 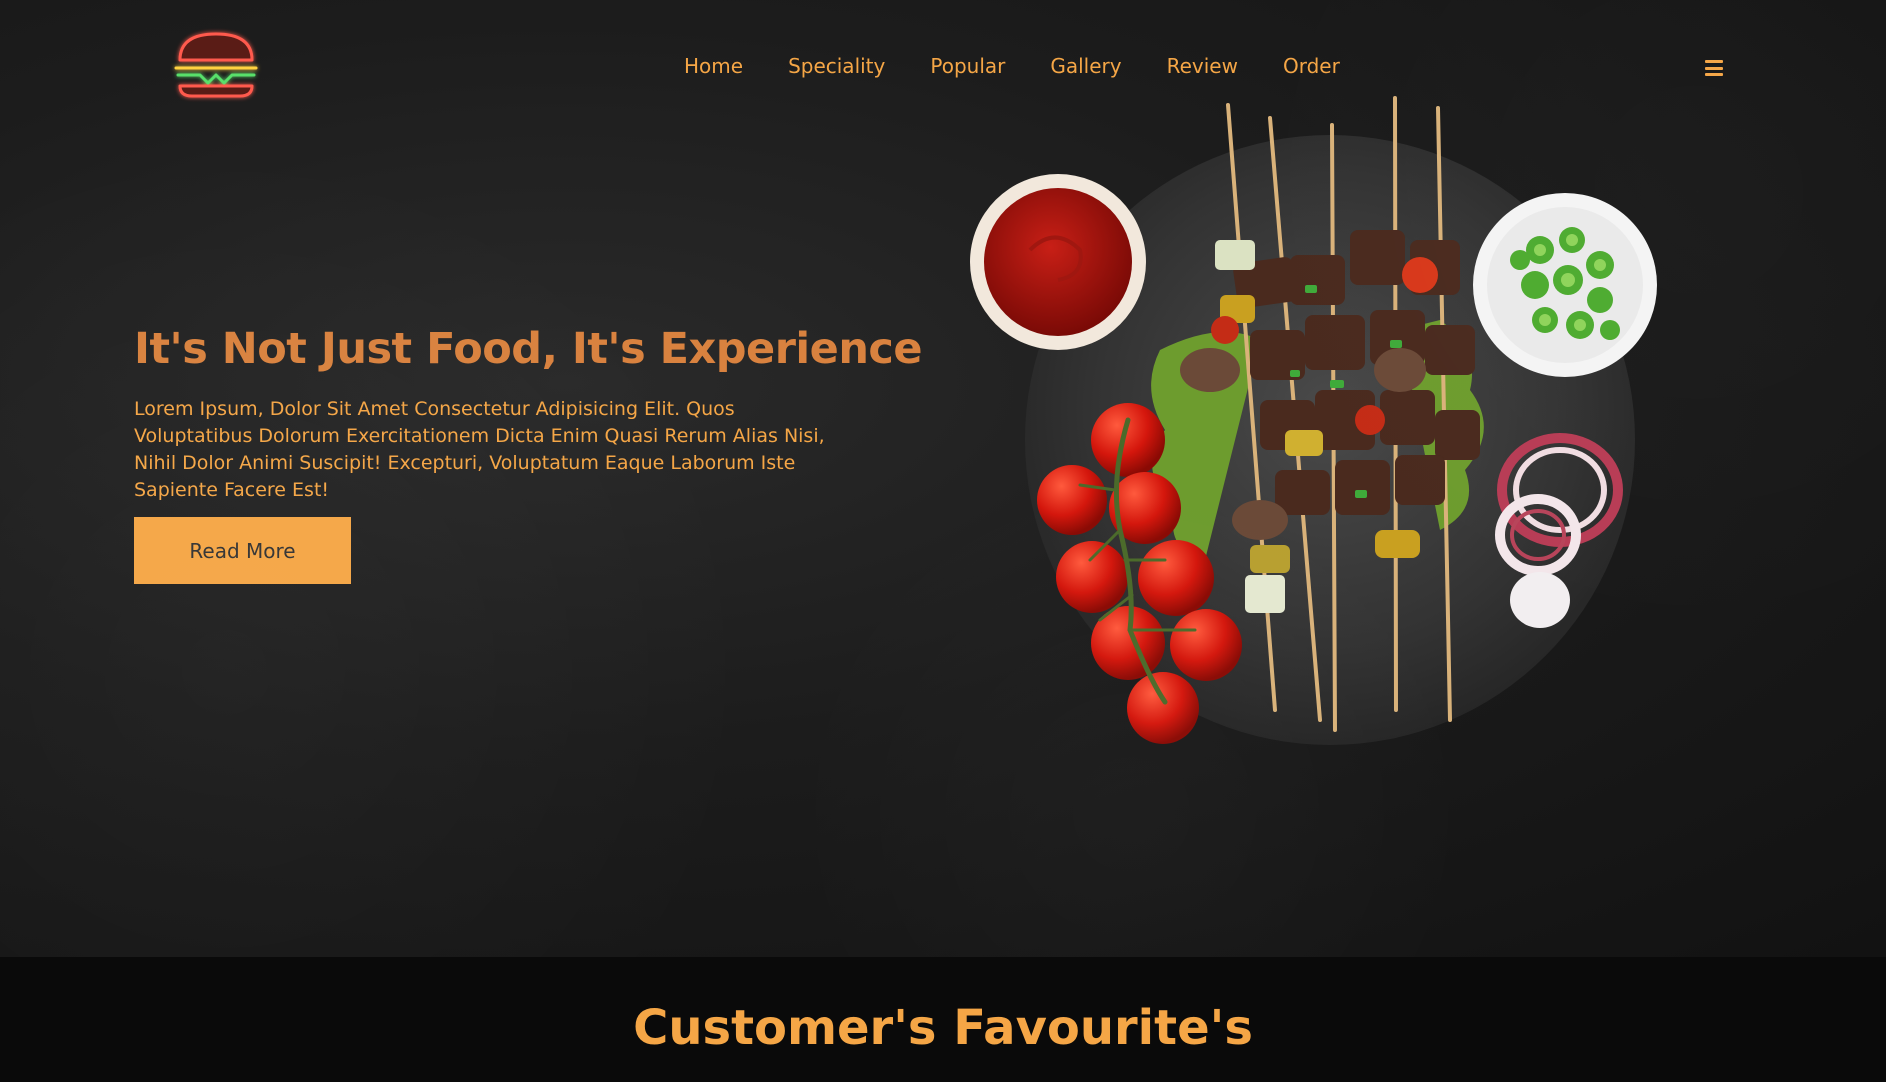 I want to click on section-title: Customer's Favourite's, so click(x=943, y=1028).